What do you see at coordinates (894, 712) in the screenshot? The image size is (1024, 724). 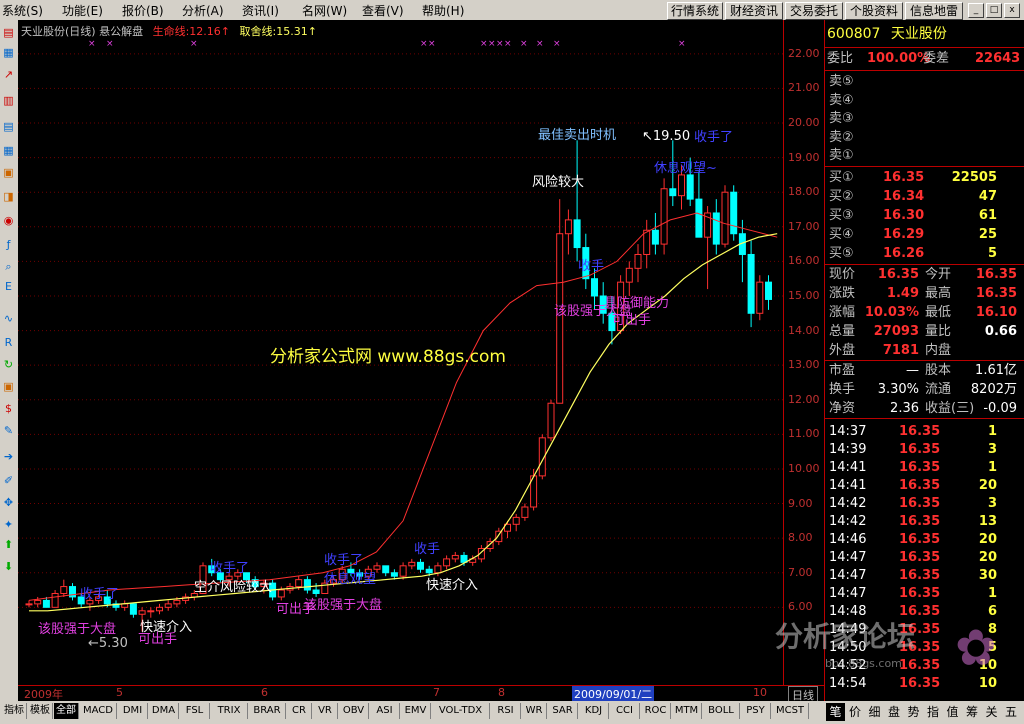 I see `quote-tab: 盘` at bounding box center [894, 712].